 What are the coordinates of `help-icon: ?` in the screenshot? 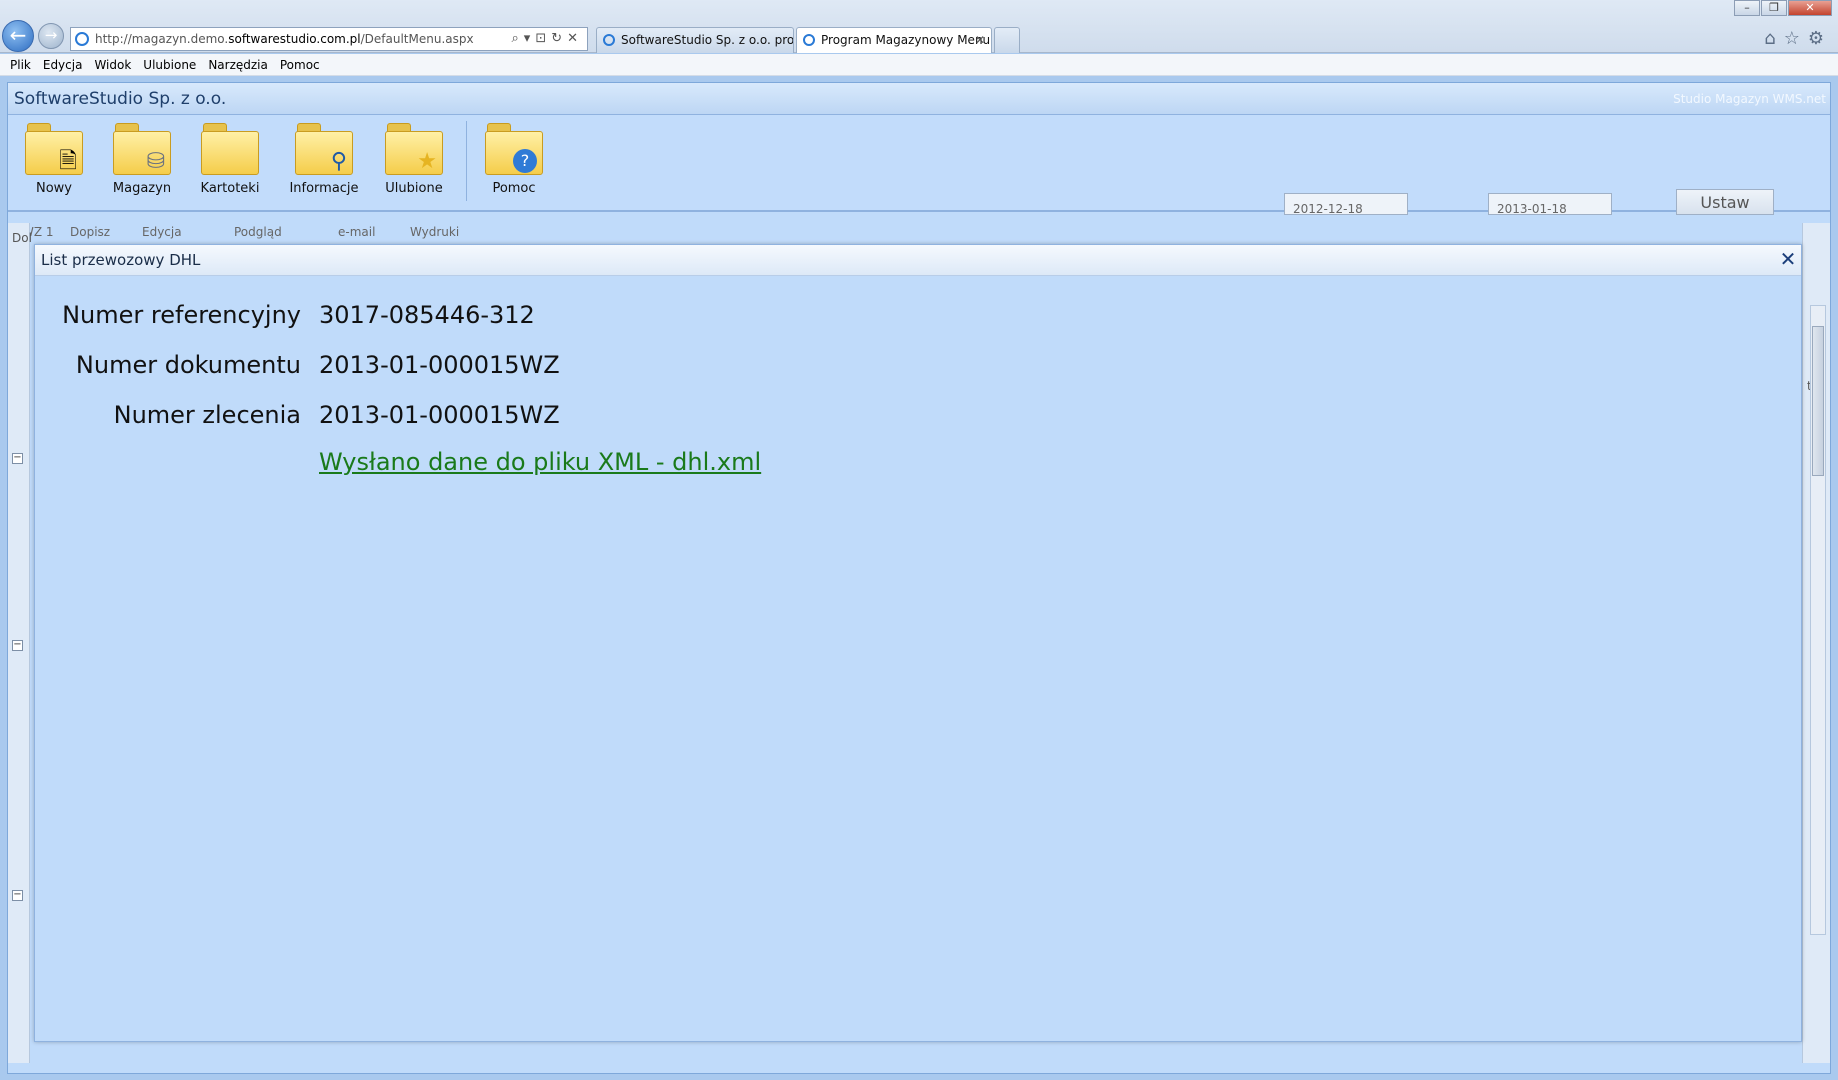 It's located at (525, 161).